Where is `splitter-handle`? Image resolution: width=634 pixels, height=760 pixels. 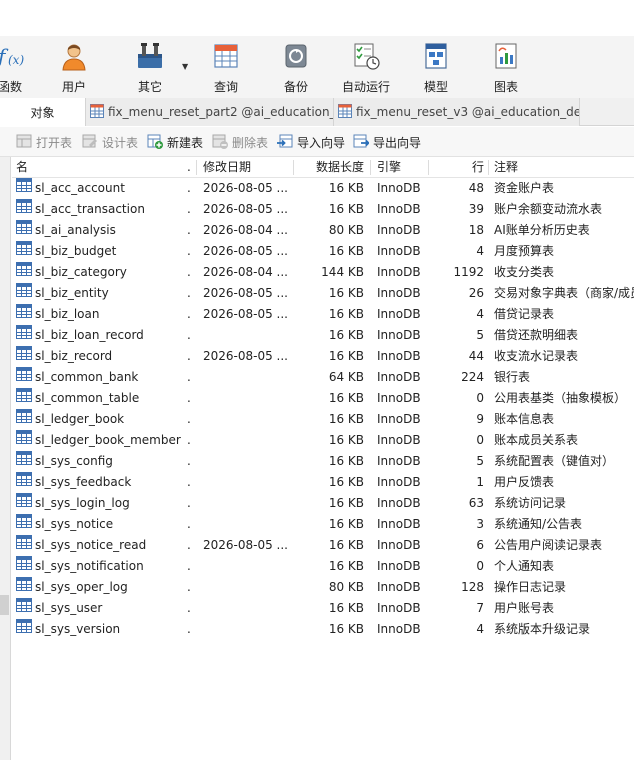
splitter-handle is located at coordinates (4, 605).